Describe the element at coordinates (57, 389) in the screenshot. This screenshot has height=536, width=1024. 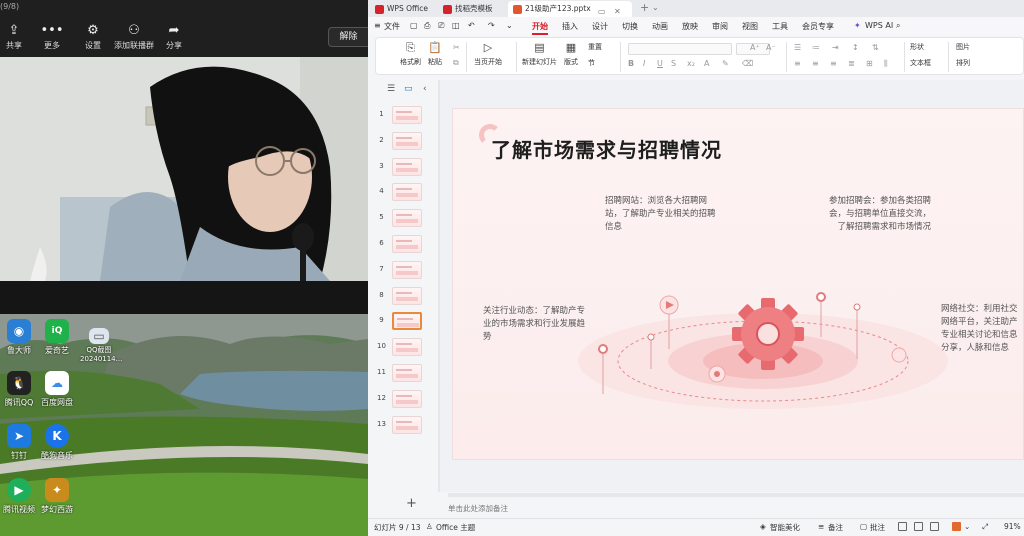
I see `desktop-icon-baidu-netdisk: ☁ 百度网盘` at that location.